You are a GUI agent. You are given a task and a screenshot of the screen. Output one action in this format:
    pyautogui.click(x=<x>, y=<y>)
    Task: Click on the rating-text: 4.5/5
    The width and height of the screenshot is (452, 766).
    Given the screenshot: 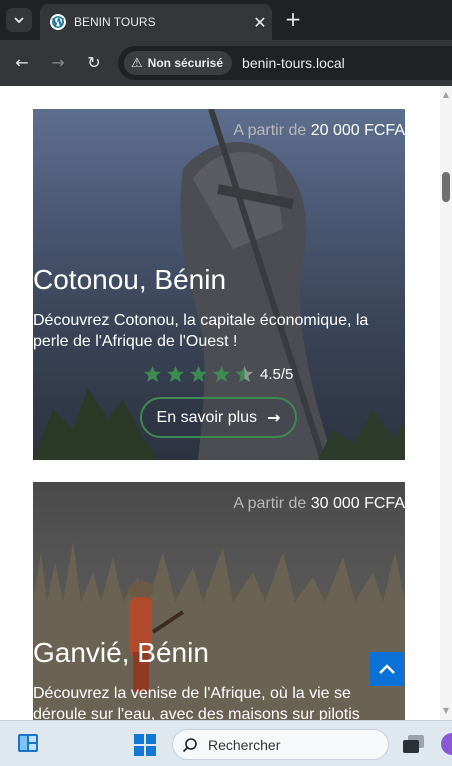 What is the action you would take?
    pyautogui.click(x=277, y=374)
    